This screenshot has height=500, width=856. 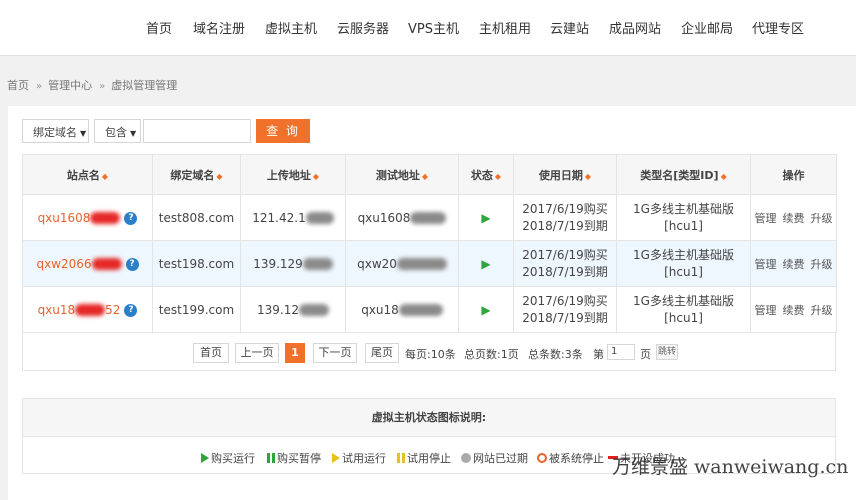 What do you see at coordinates (382, 353) in the screenshot?
I see `last-page-button: 尾页` at bounding box center [382, 353].